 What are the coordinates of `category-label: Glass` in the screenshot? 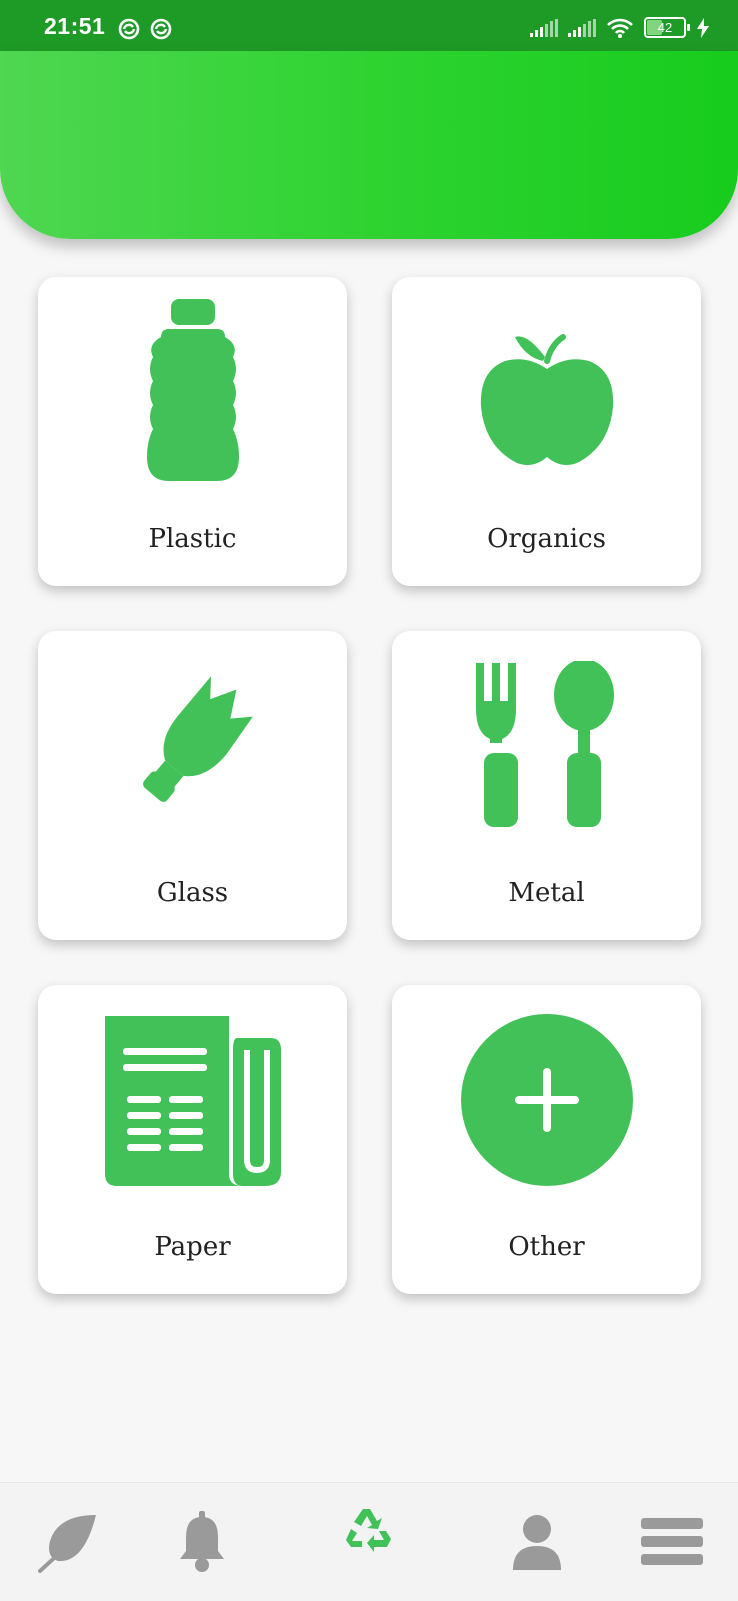 It's located at (192, 893).